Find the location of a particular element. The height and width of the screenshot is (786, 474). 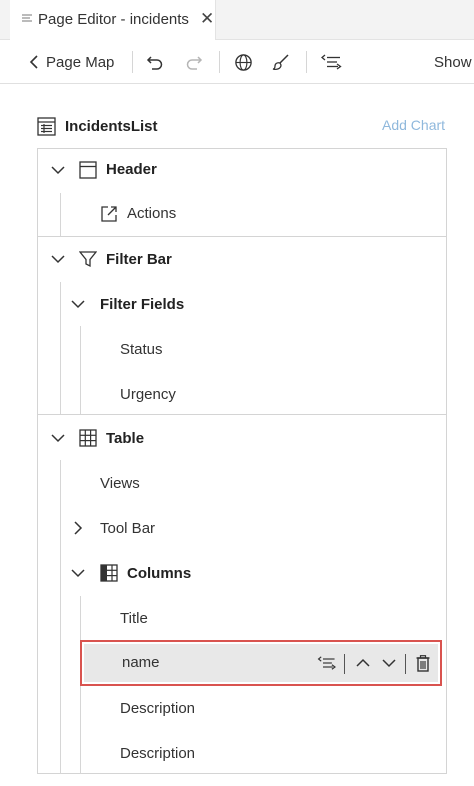

page-title: IncidentsList is located at coordinates (111, 126).